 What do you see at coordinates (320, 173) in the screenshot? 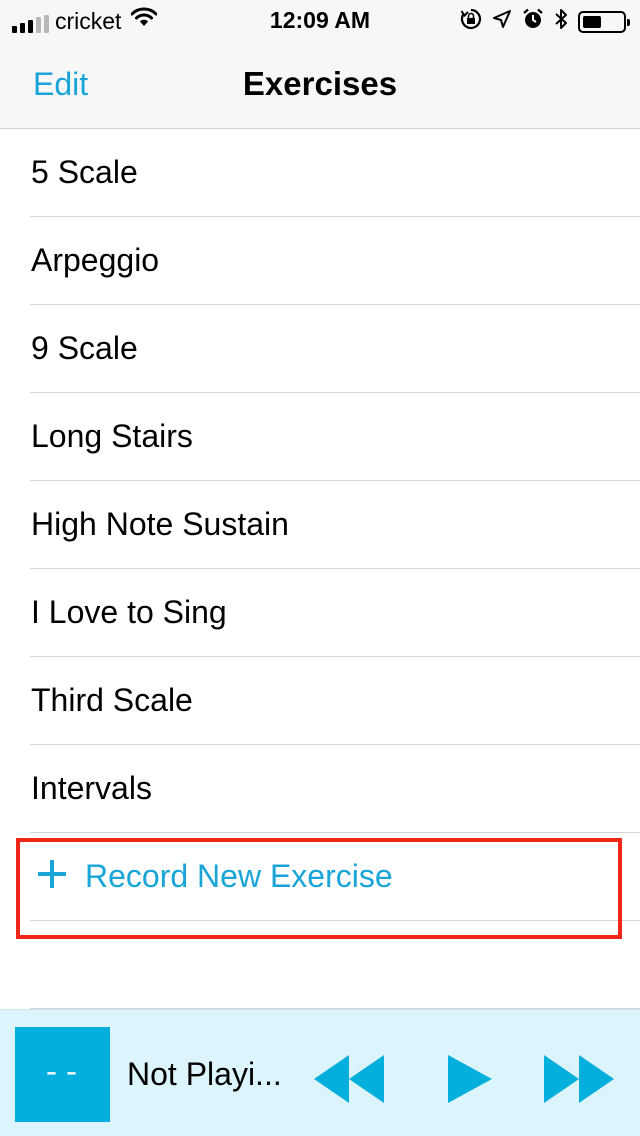
I see `list-item: 5 Scale` at bounding box center [320, 173].